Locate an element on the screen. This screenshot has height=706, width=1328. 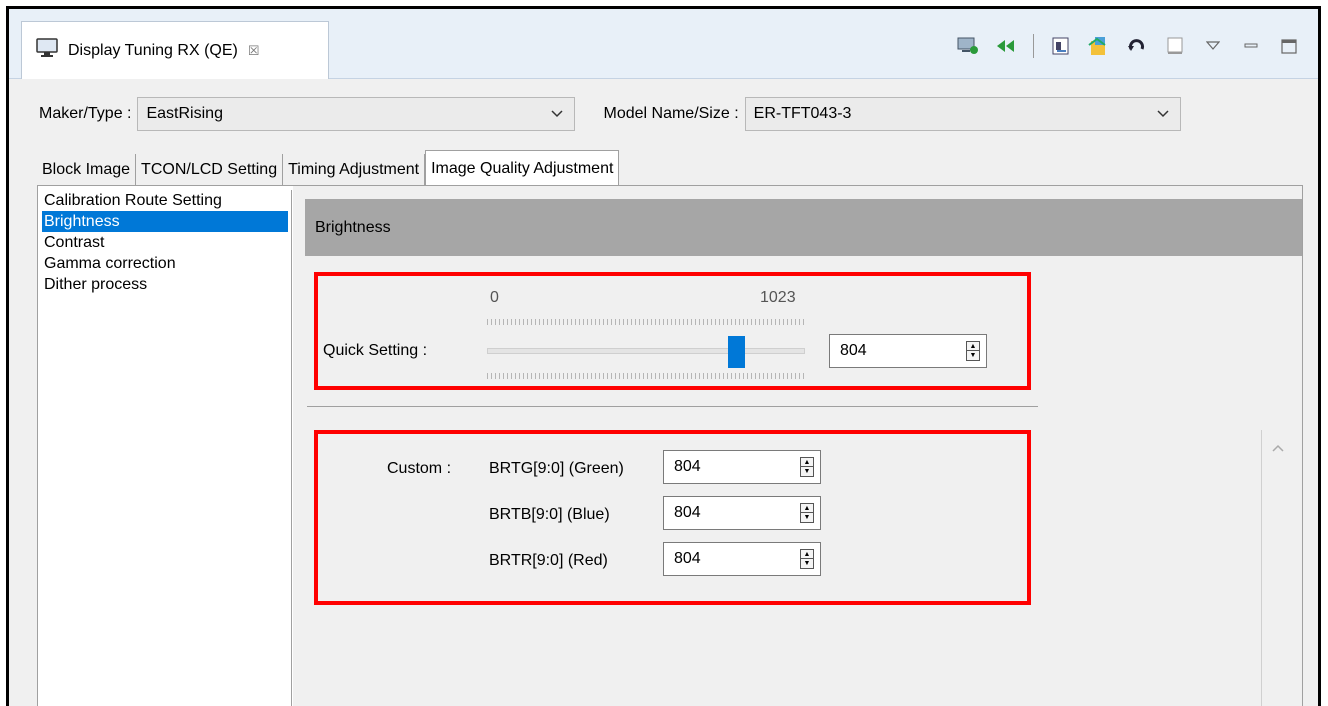
tab-block-image: Block Image is located at coordinates (87, 170).